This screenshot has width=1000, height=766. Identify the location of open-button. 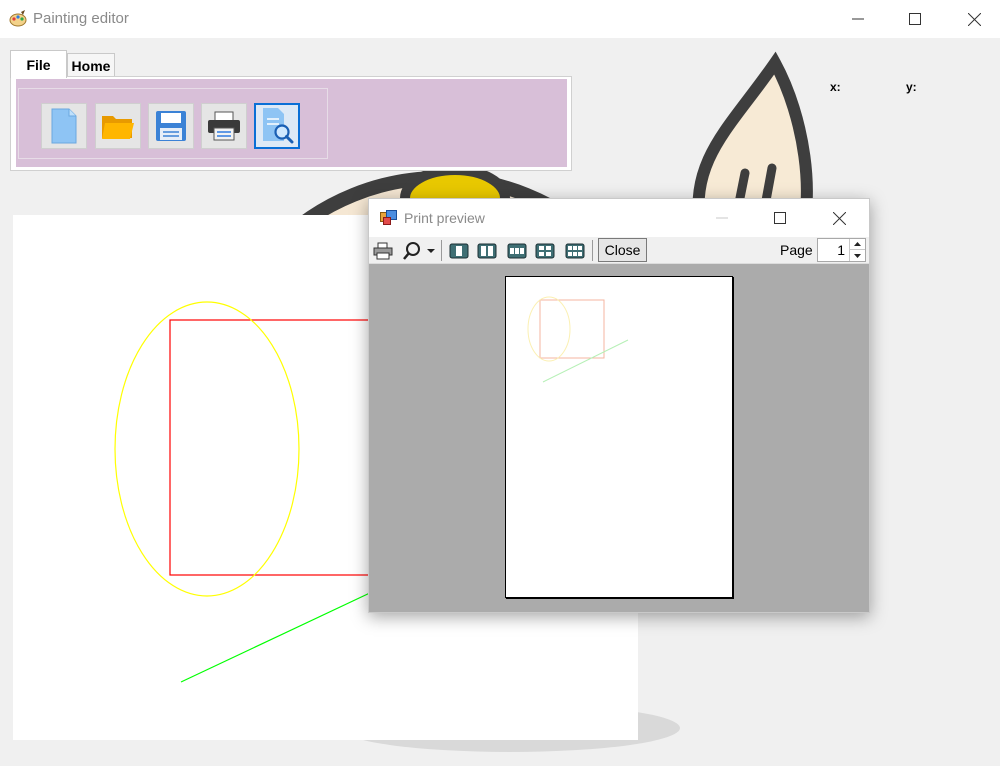
(118, 126).